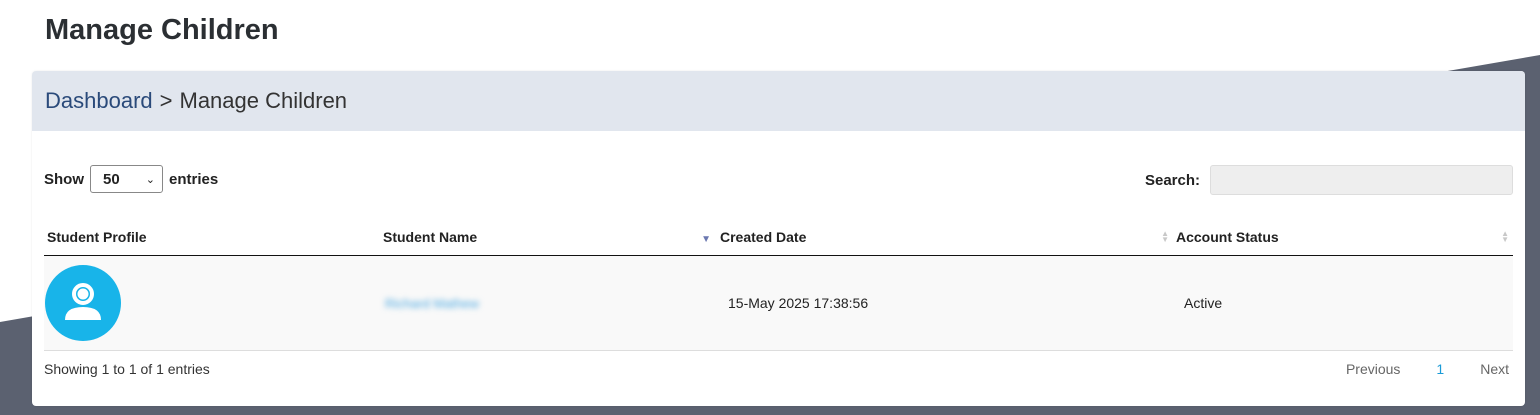  What do you see at coordinates (430, 303) in the screenshot?
I see `student-name-link: Richard Mathew` at bounding box center [430, 303].